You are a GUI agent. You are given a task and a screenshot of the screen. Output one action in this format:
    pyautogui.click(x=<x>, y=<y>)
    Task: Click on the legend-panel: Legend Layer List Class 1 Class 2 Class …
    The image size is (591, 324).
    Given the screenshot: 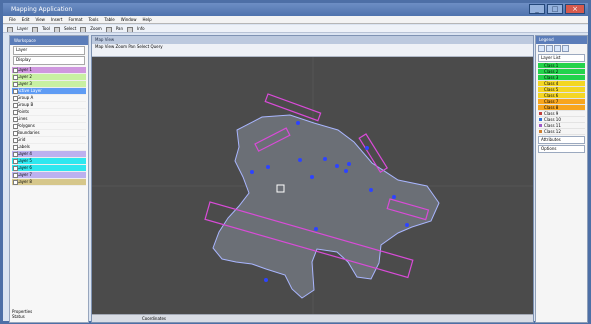 What is the action you would take?
    pyautogui.click(x=561, y=179)
    